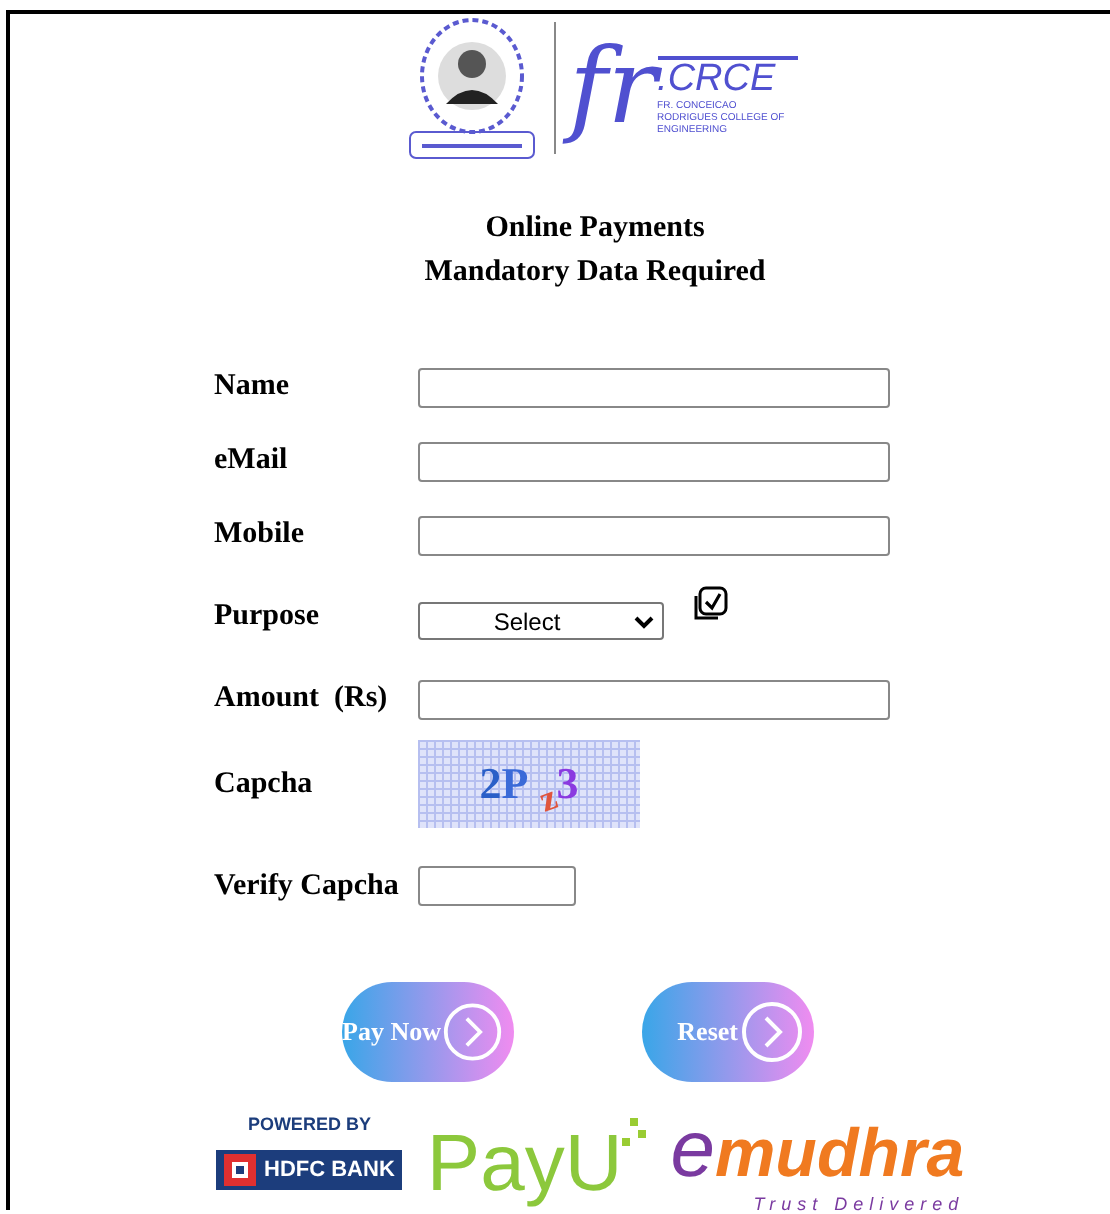 The height and width of the screenshot is (1214, 1110). Describe the element at coordinates (727, 78) in the screenshot. I see `logo-name: .CRCE` at that location.